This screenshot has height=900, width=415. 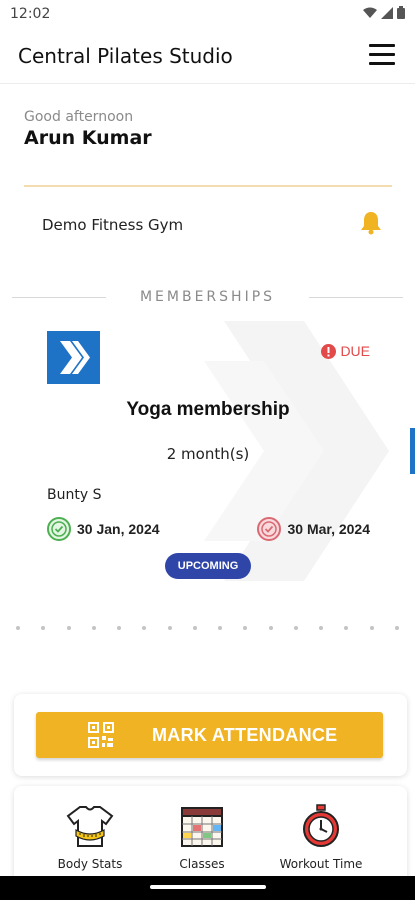 I want to click on end-date: 30 Mar, 2024, so click(x=313, y=529).